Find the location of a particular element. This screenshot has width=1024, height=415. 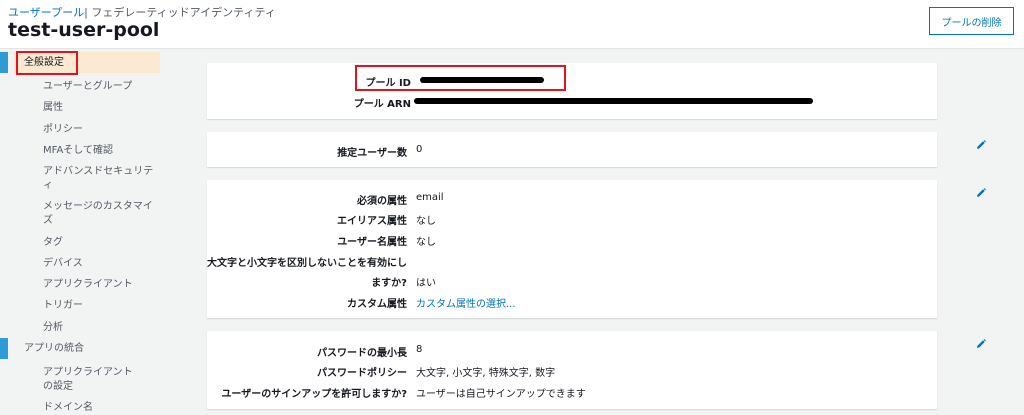

highlight-box-pool-id is located at coordinates (460, 78).